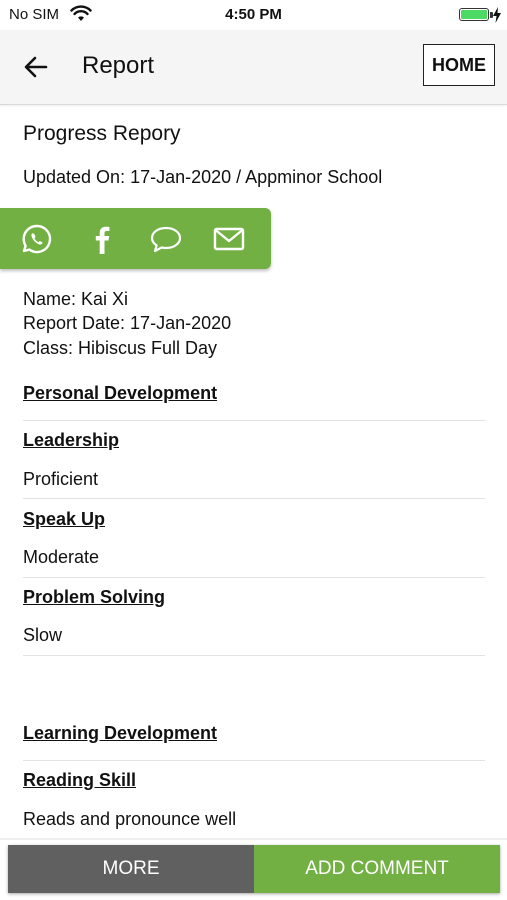 This screenshot has height=900, width=507. Describe the element at coordinates (71, 440) in the screenshot. I see `item-label-leadership: Leadership` at that location.